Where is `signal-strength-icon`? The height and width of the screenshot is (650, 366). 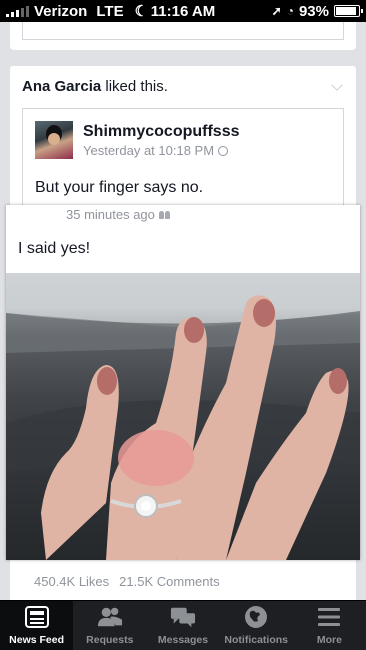
signal-strength-icon is located at coordinates (17, 11).